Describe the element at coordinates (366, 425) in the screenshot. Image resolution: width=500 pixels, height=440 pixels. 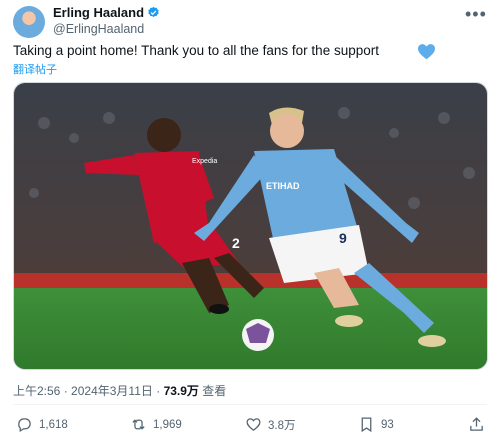
I see `bookmark-icon` at that location.